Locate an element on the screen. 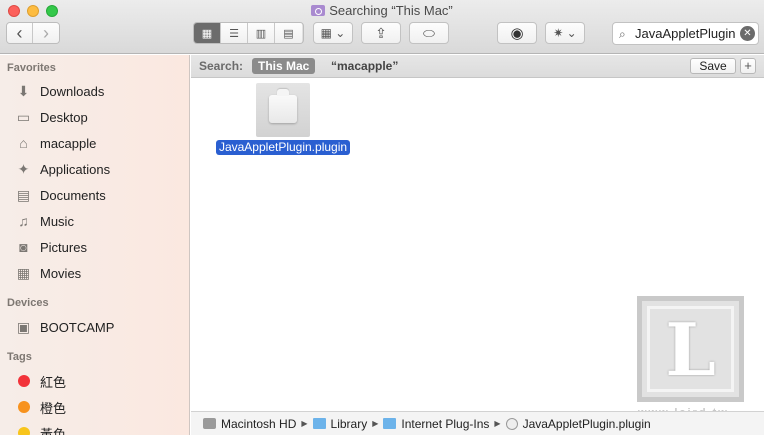 The width and height of the screenshot is (764, 435). hard-drive-icon is located at coordinates (209, 423).